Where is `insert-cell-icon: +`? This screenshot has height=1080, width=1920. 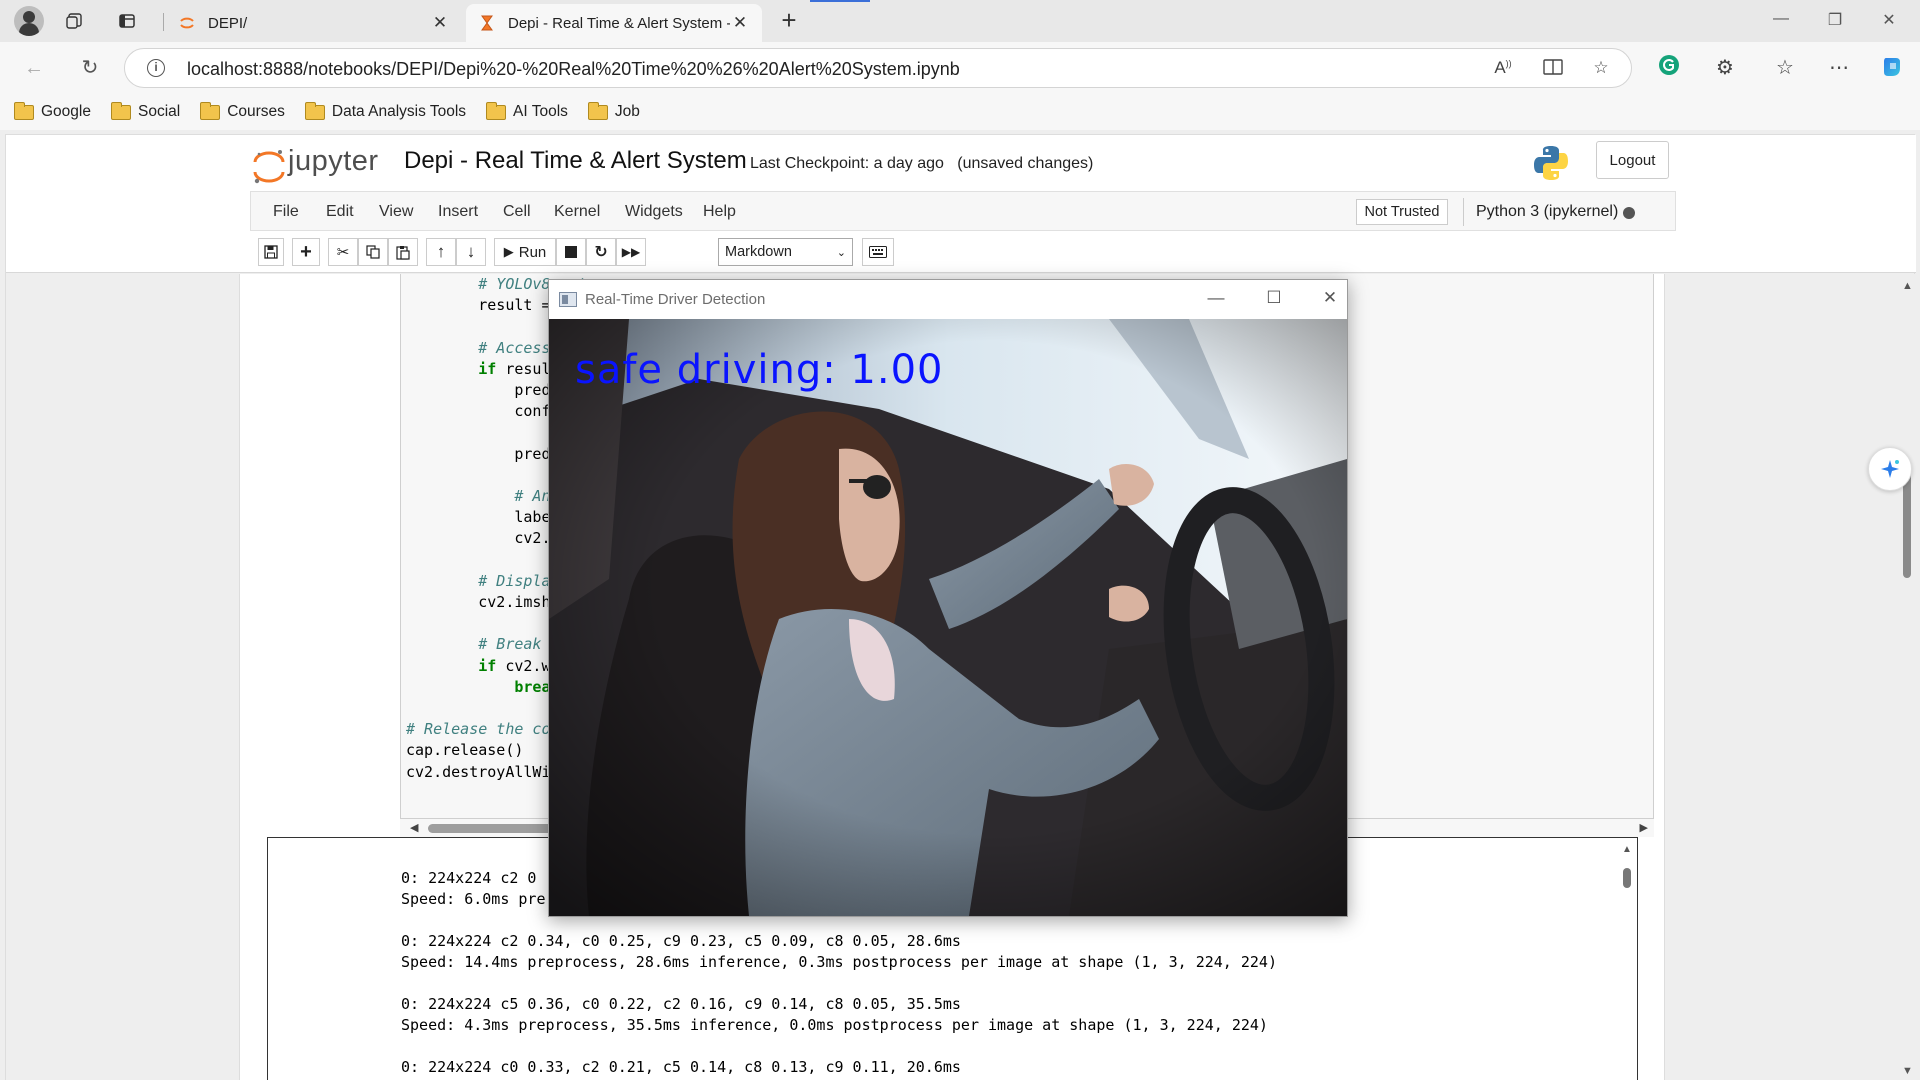
insert-cell-icon: + is located at coordinates (306, 252).